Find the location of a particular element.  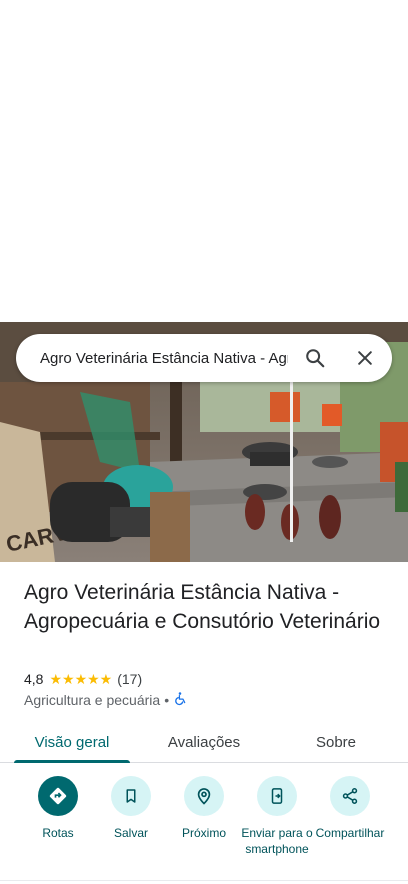

action-label: Compartilhar is located at coordinates (350, 833).